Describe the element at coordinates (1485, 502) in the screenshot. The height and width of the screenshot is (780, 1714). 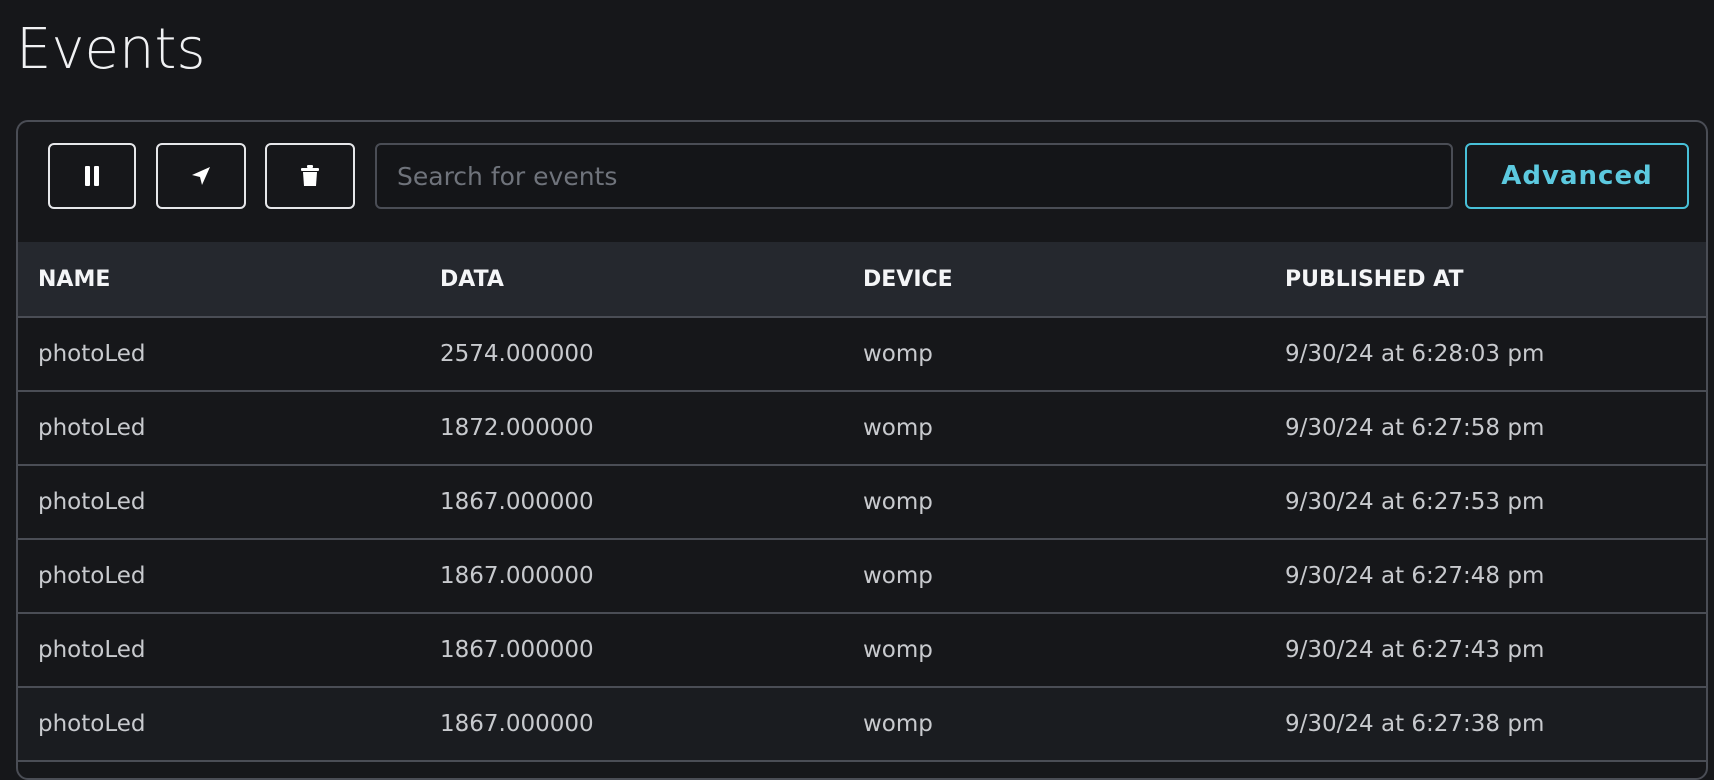
I see `event-published-cell: 9/30/24 at 6:27:53 pm` at that location.